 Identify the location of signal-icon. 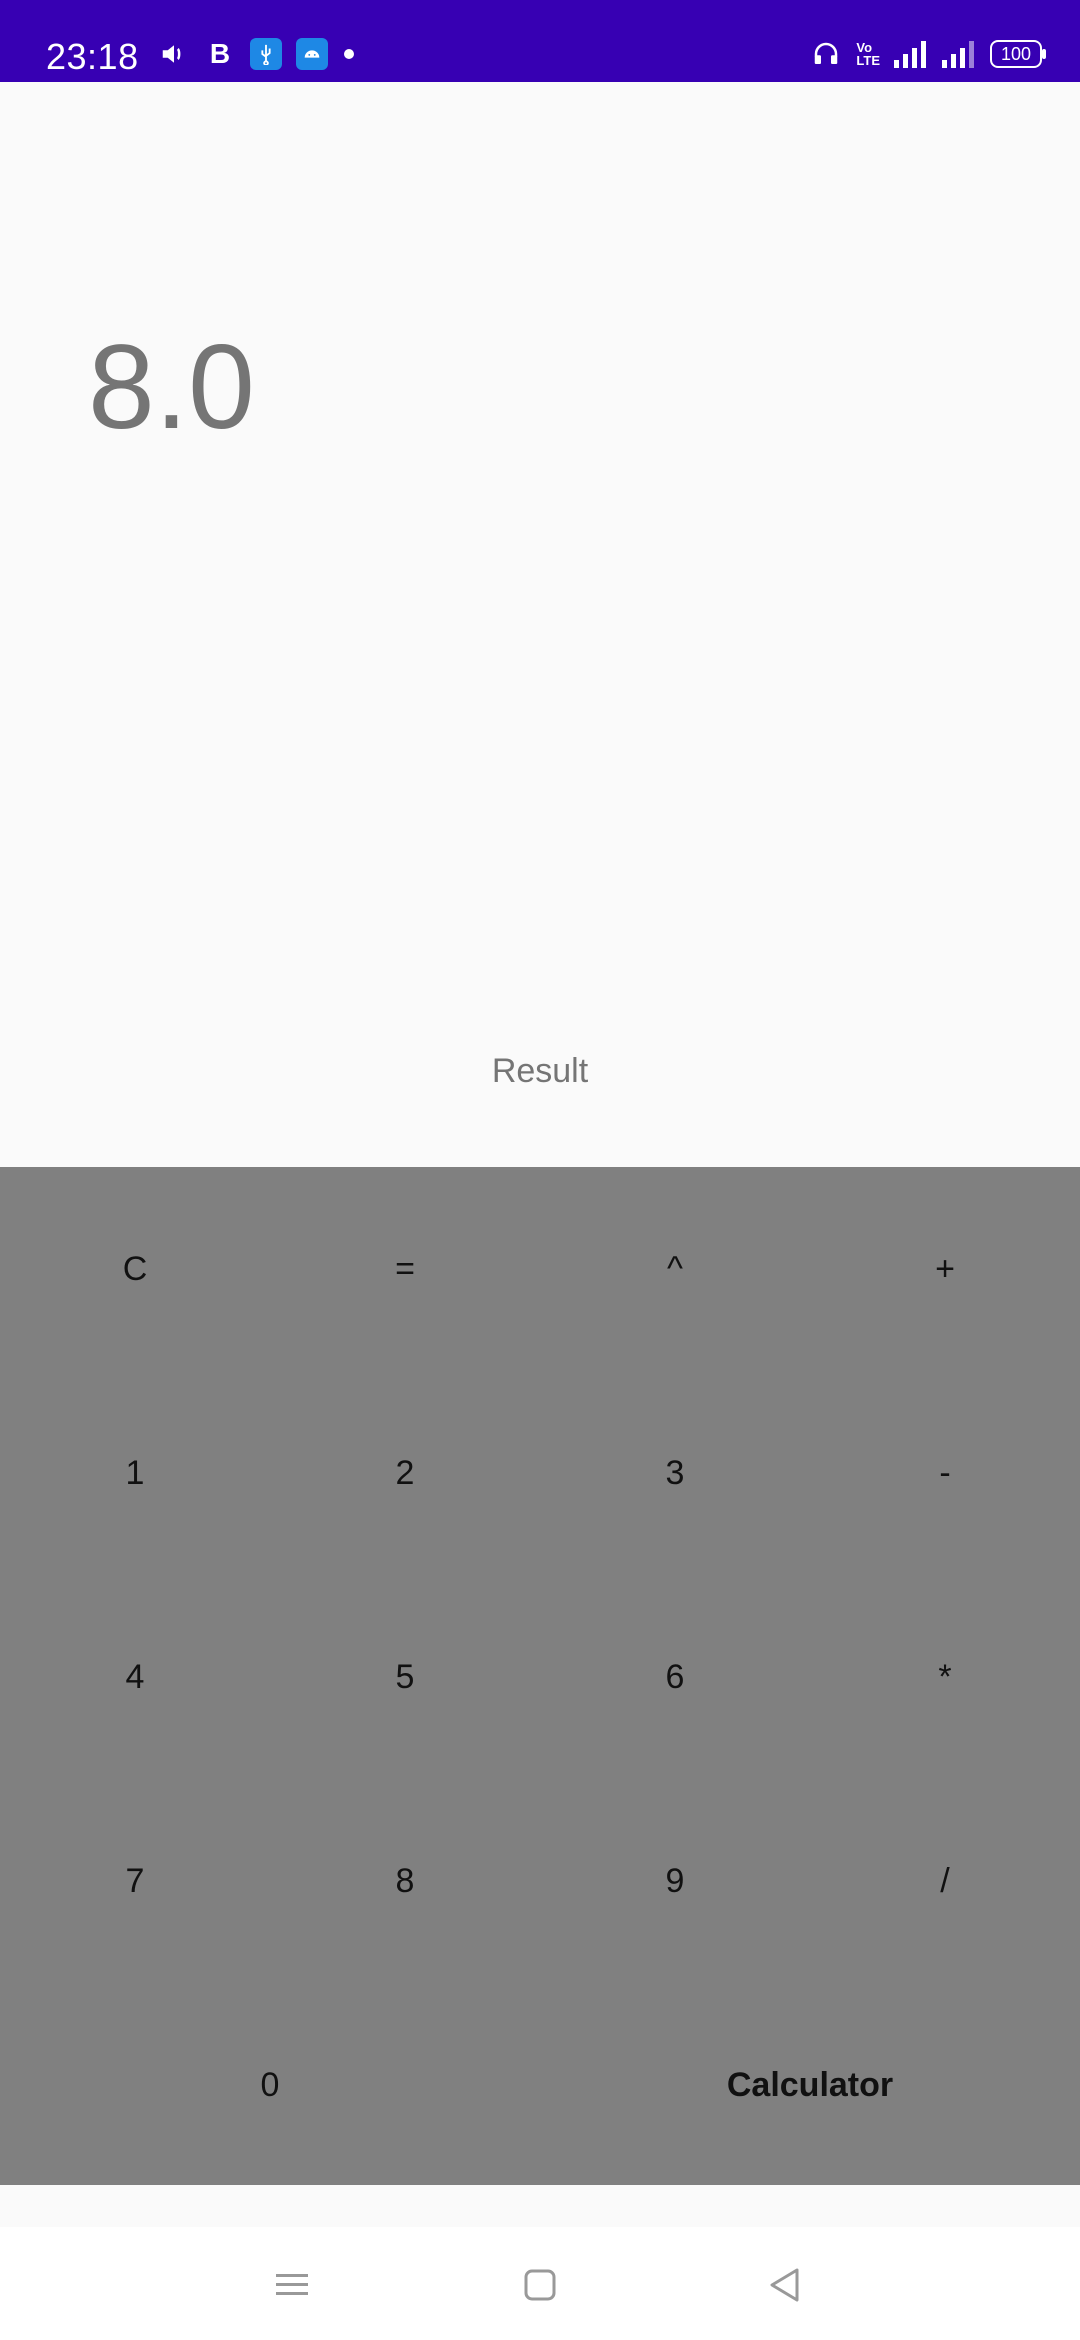
(911, 54).